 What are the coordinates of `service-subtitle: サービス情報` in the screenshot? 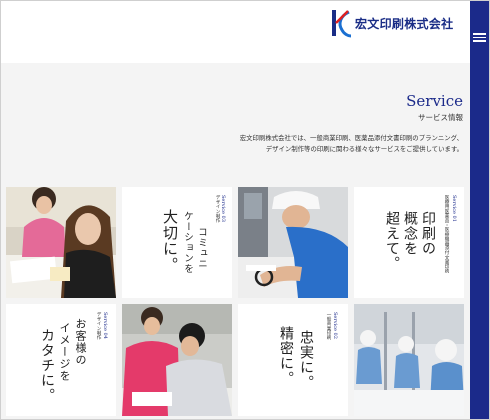 It's located at (440, 117).